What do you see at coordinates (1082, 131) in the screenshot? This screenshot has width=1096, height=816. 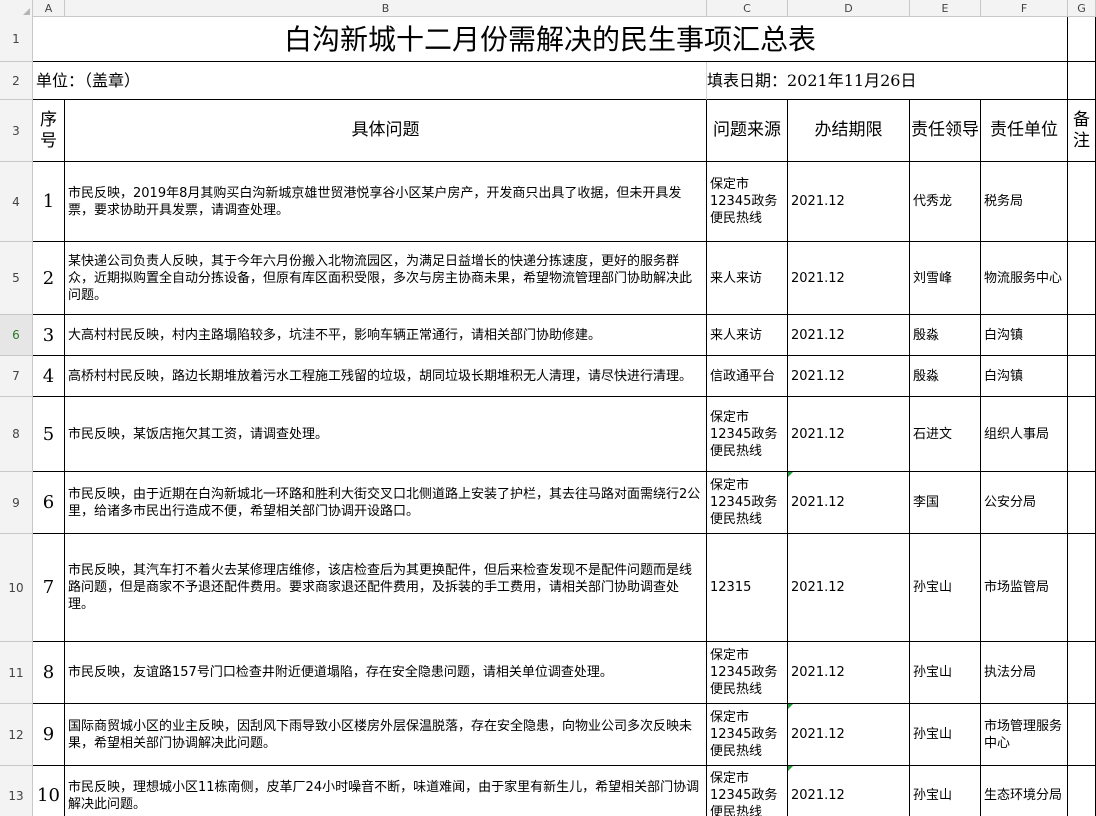 I see `header-note: 备注` at bounding box center [1082, 131].